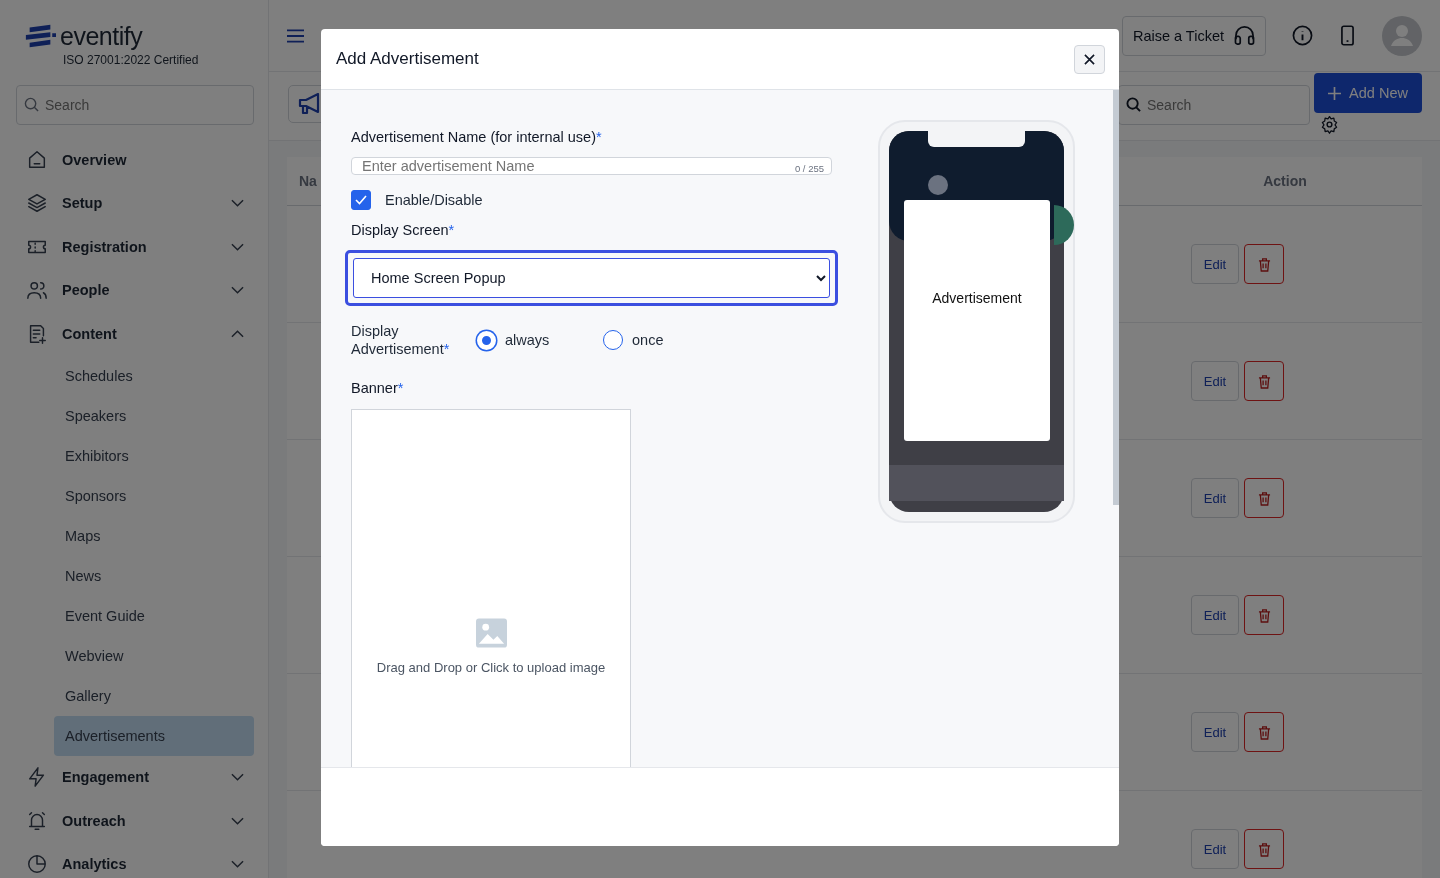  I want to click on nav-subitem: Advertisements, so click(154, 735).